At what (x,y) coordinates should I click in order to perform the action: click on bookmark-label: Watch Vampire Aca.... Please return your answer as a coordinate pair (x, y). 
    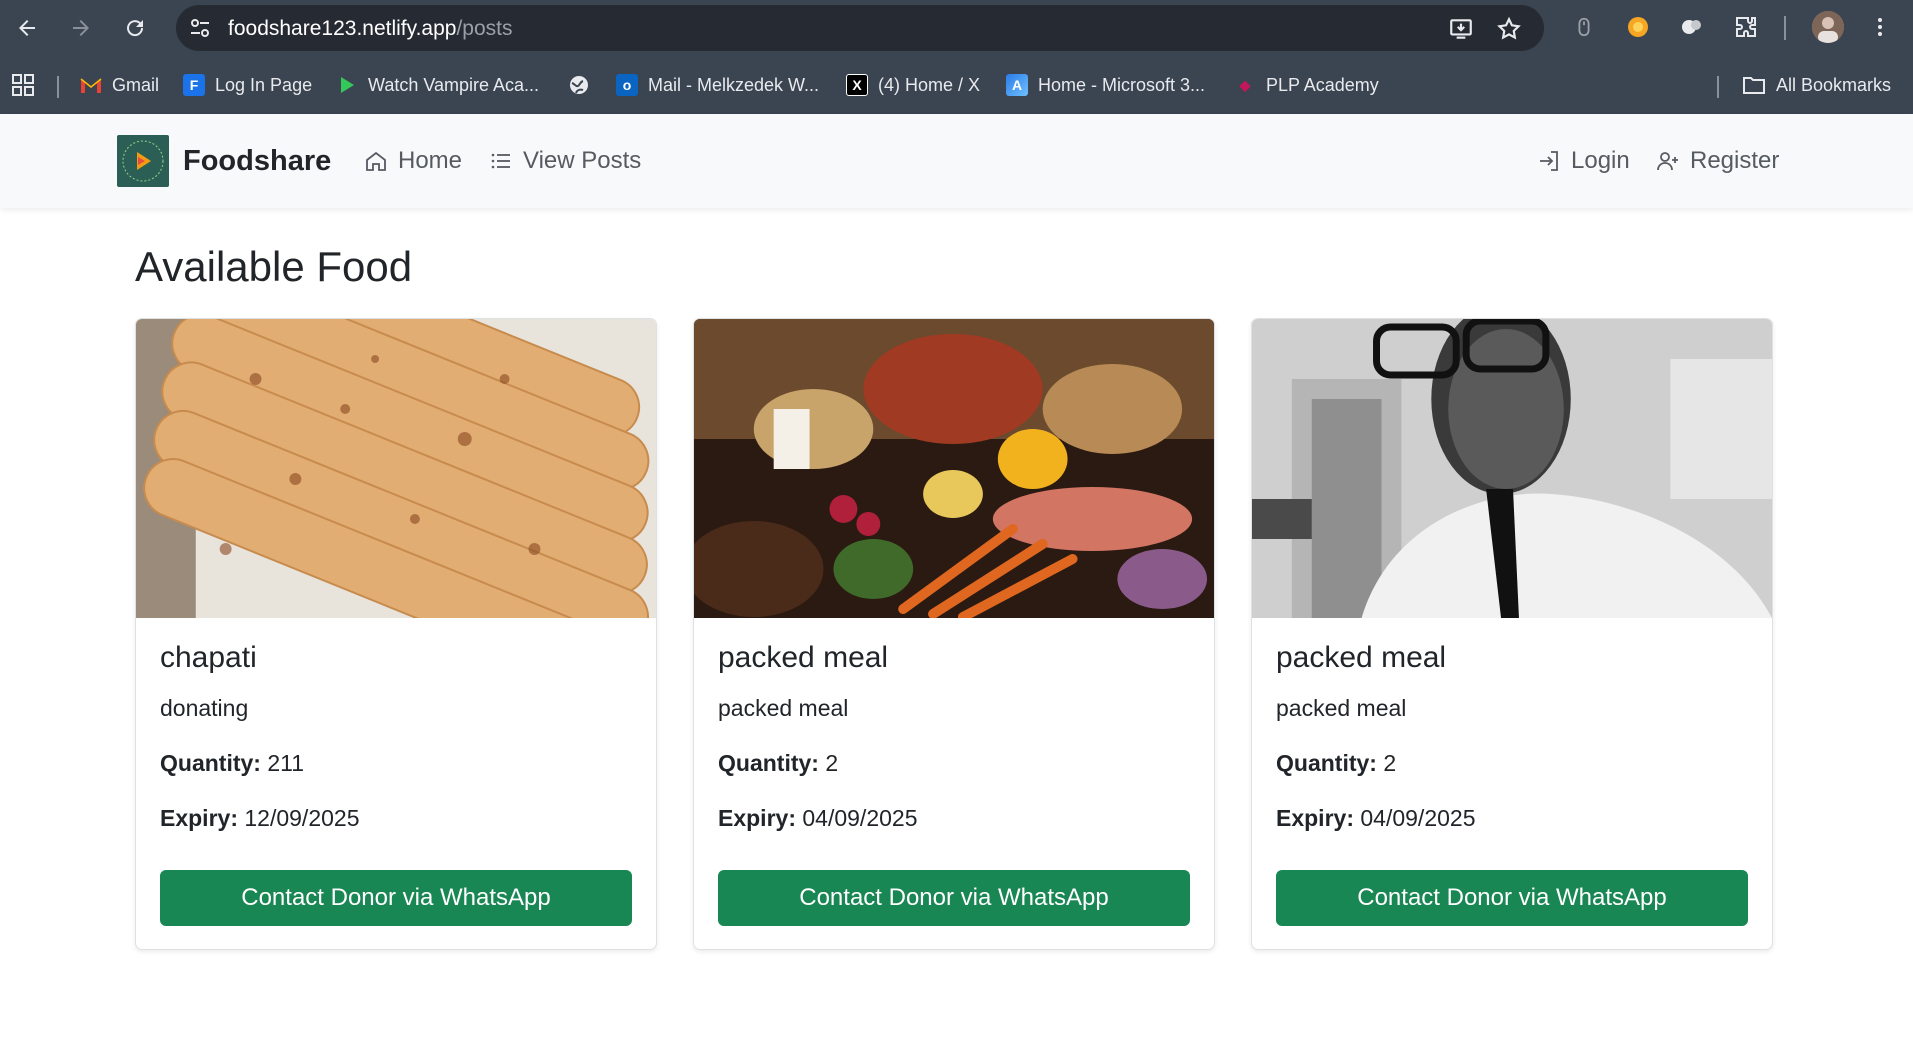
    Looking at the image, I should click on (454, 84).